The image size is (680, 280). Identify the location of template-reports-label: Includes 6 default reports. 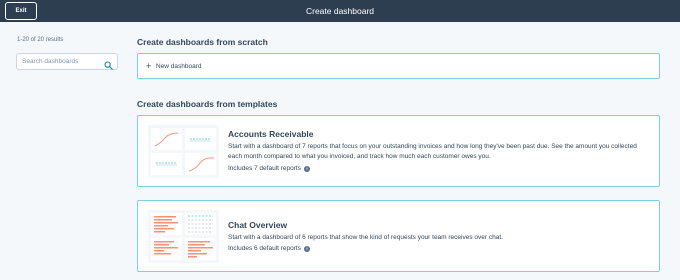
(264, 248).